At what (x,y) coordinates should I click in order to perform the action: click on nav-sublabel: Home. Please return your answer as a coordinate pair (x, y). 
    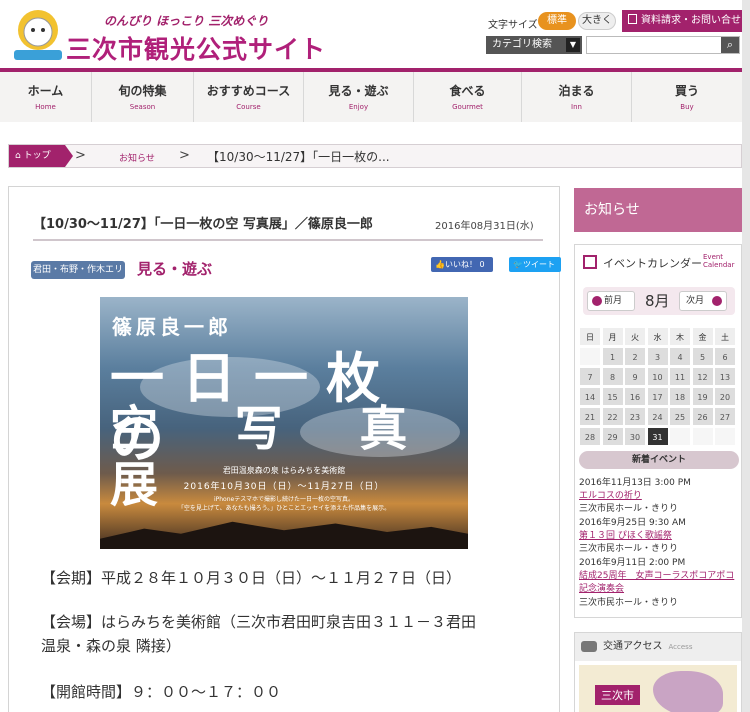
    Looking at the image, I should click on (45, 107).